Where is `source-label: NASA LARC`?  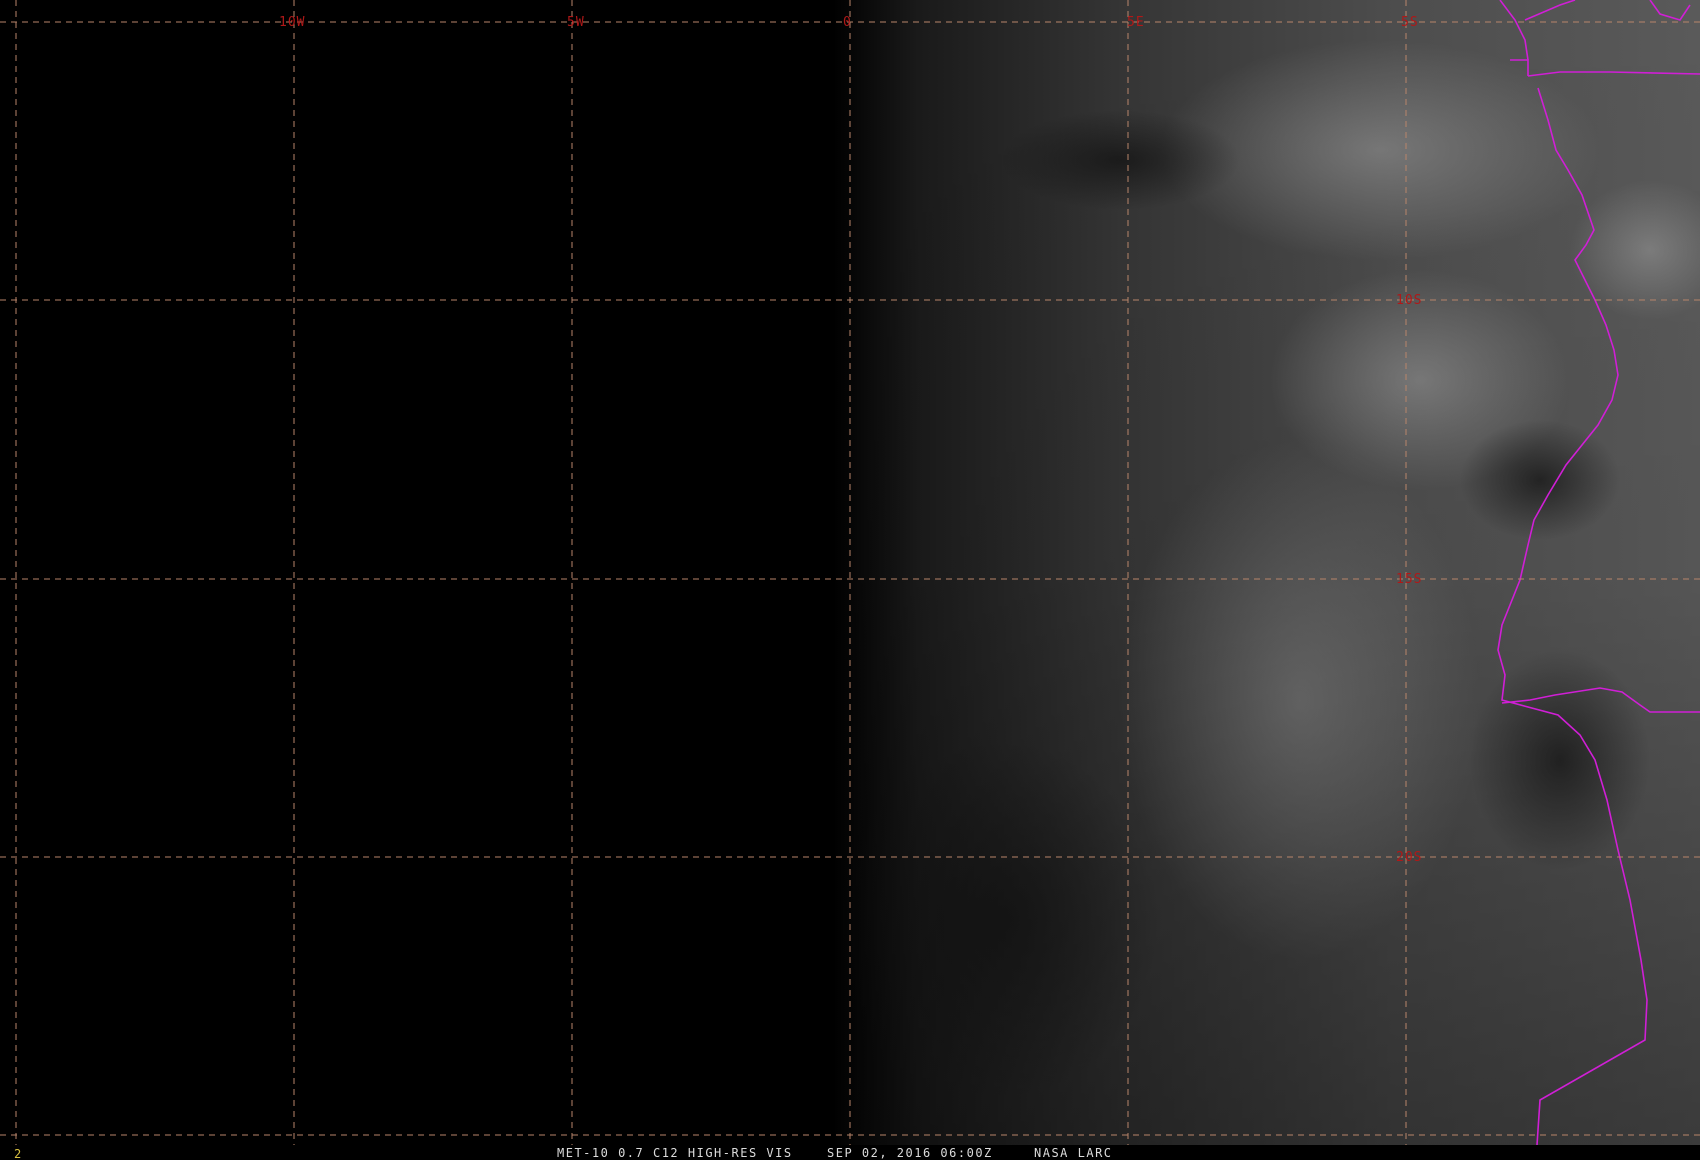 source-label: NASA LARC is located at coordinates (1073, 1153).